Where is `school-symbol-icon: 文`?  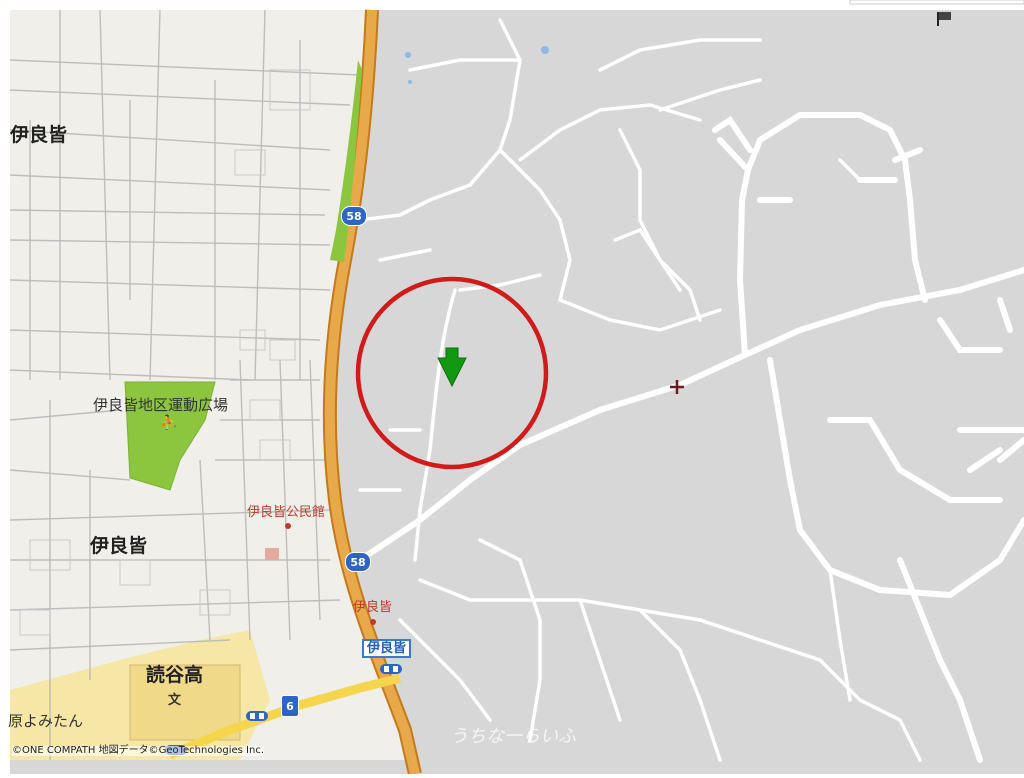 school-symbol-icon: 文 is located at coordinates (175, 700).